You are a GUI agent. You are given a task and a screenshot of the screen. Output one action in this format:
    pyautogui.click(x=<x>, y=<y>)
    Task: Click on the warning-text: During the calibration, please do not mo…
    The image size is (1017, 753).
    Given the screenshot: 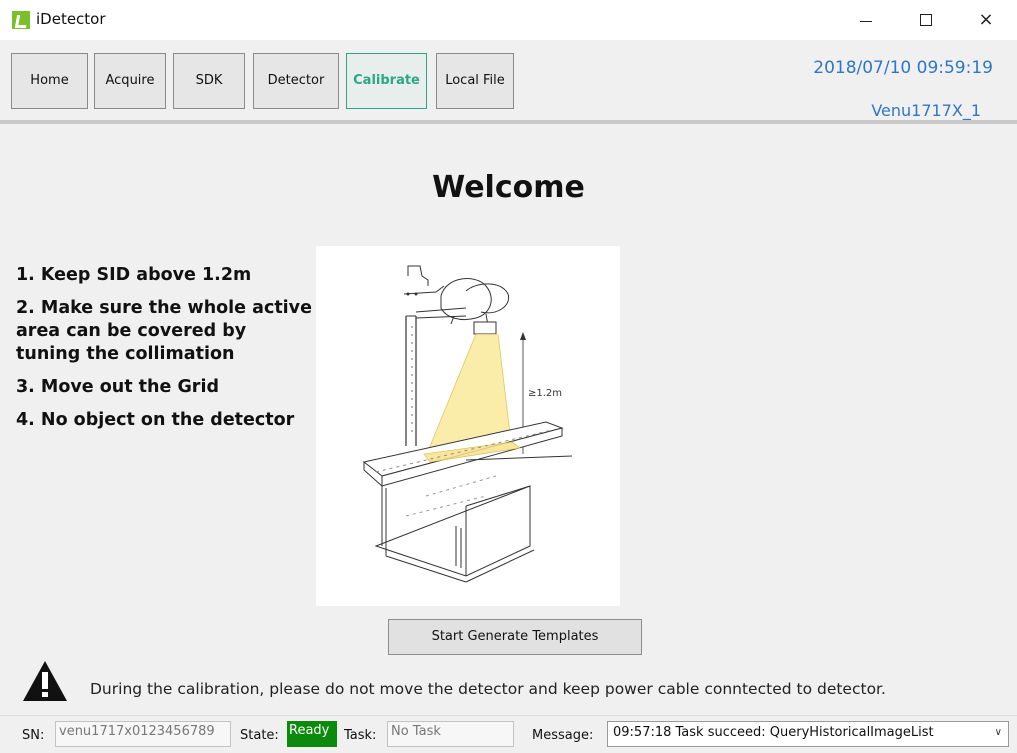 What is the action you would take?
    pyautogui.click(x=488, y=689)
    